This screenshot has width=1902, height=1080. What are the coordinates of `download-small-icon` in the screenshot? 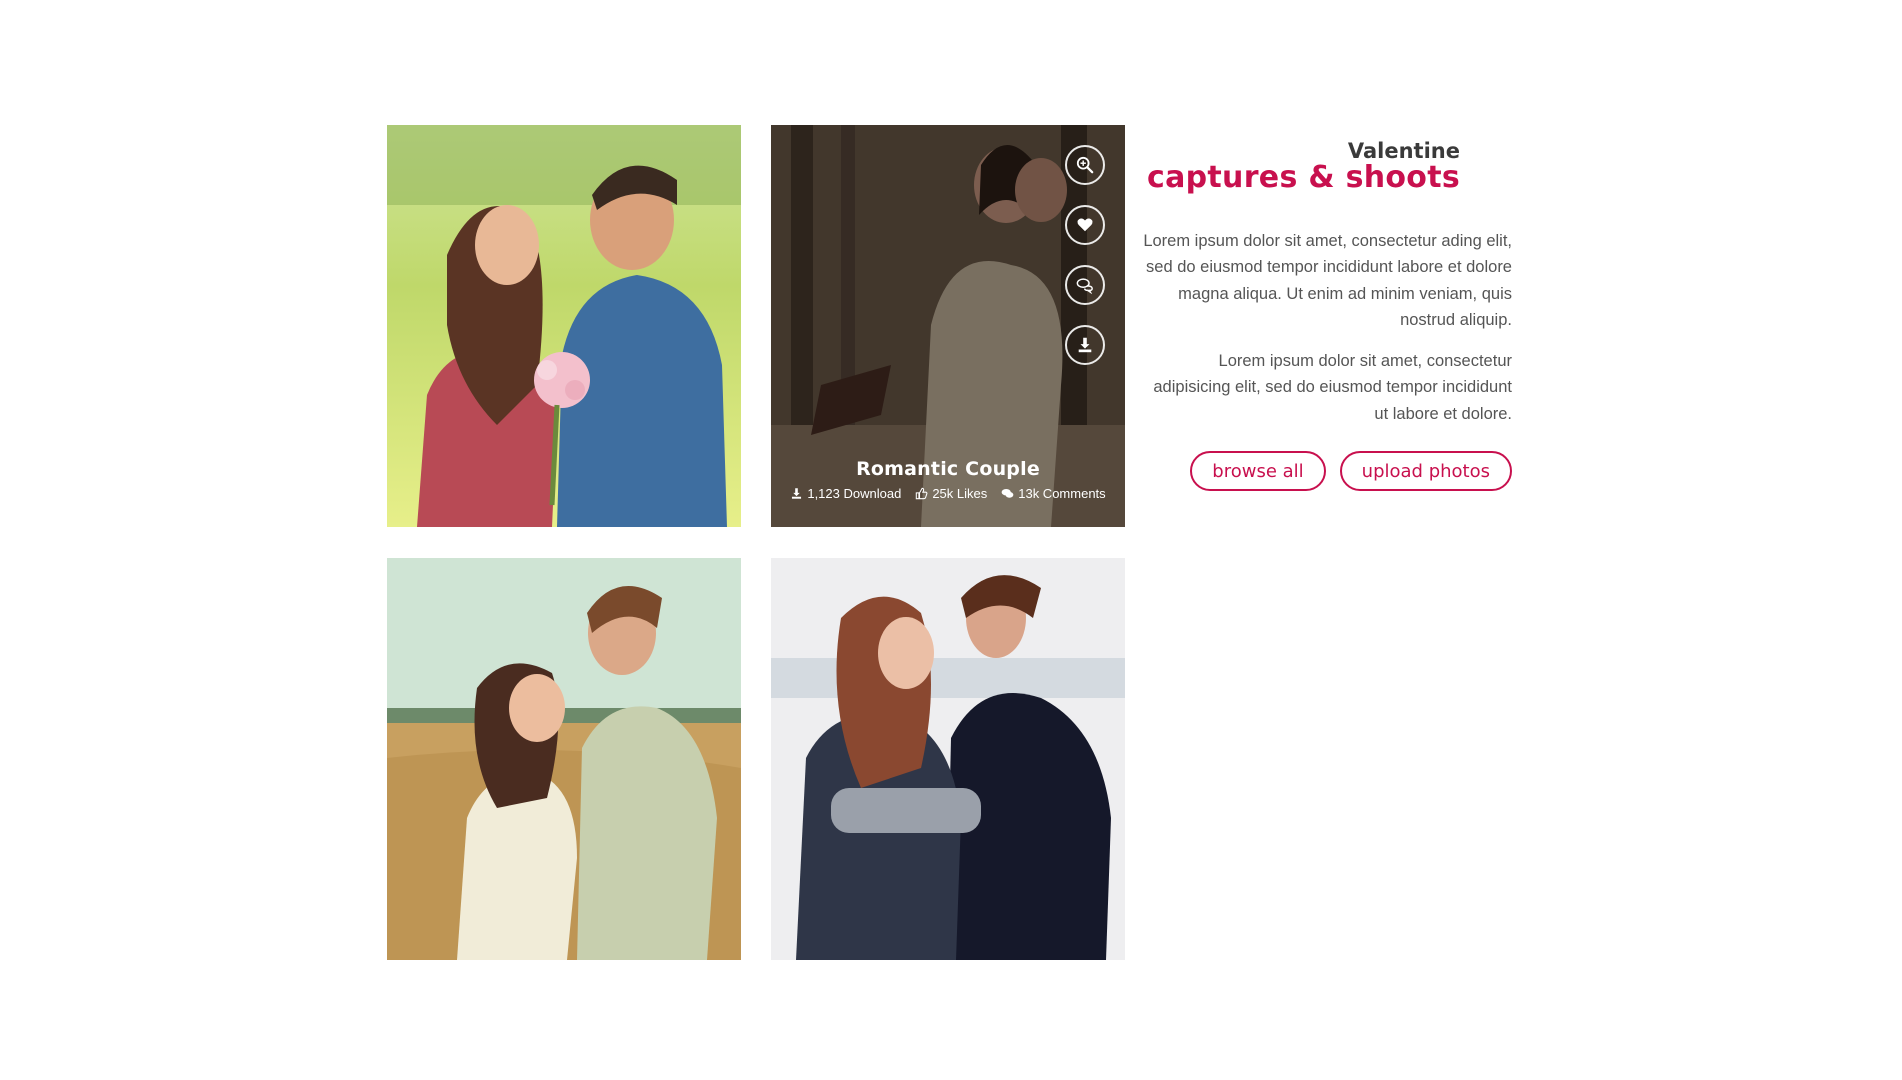 It's located at (797, 493).